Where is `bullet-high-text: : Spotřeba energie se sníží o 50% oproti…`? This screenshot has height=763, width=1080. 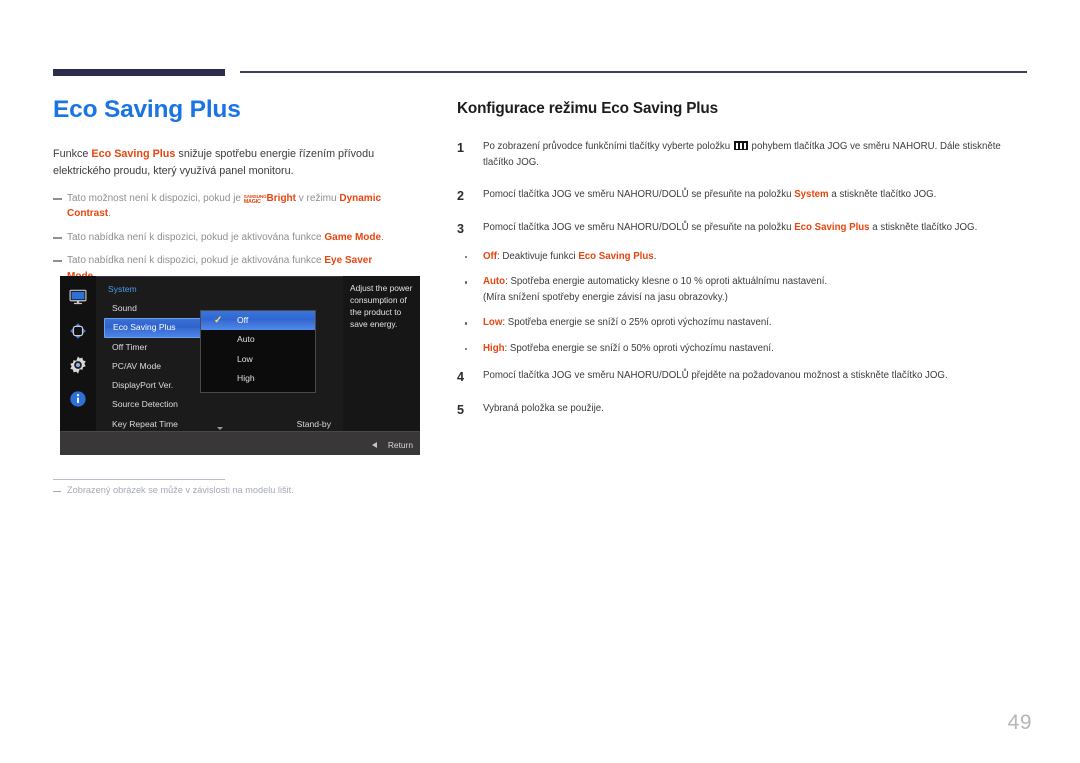
bullet-high-text: : Spotřeba energie se sníží o 50% oproti… is located at coordinates (639, 348).